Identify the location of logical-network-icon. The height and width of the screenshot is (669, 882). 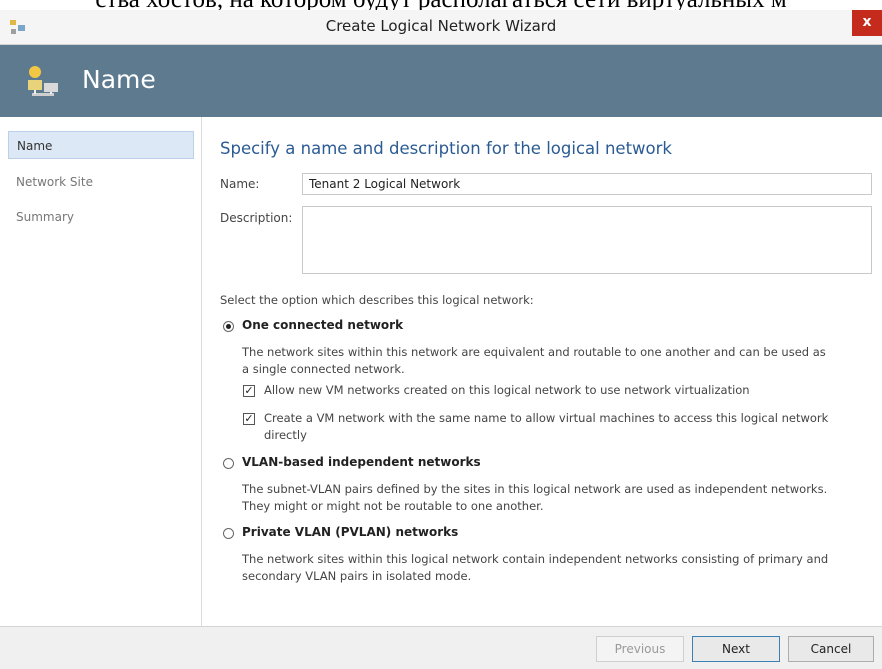
(43, 81).